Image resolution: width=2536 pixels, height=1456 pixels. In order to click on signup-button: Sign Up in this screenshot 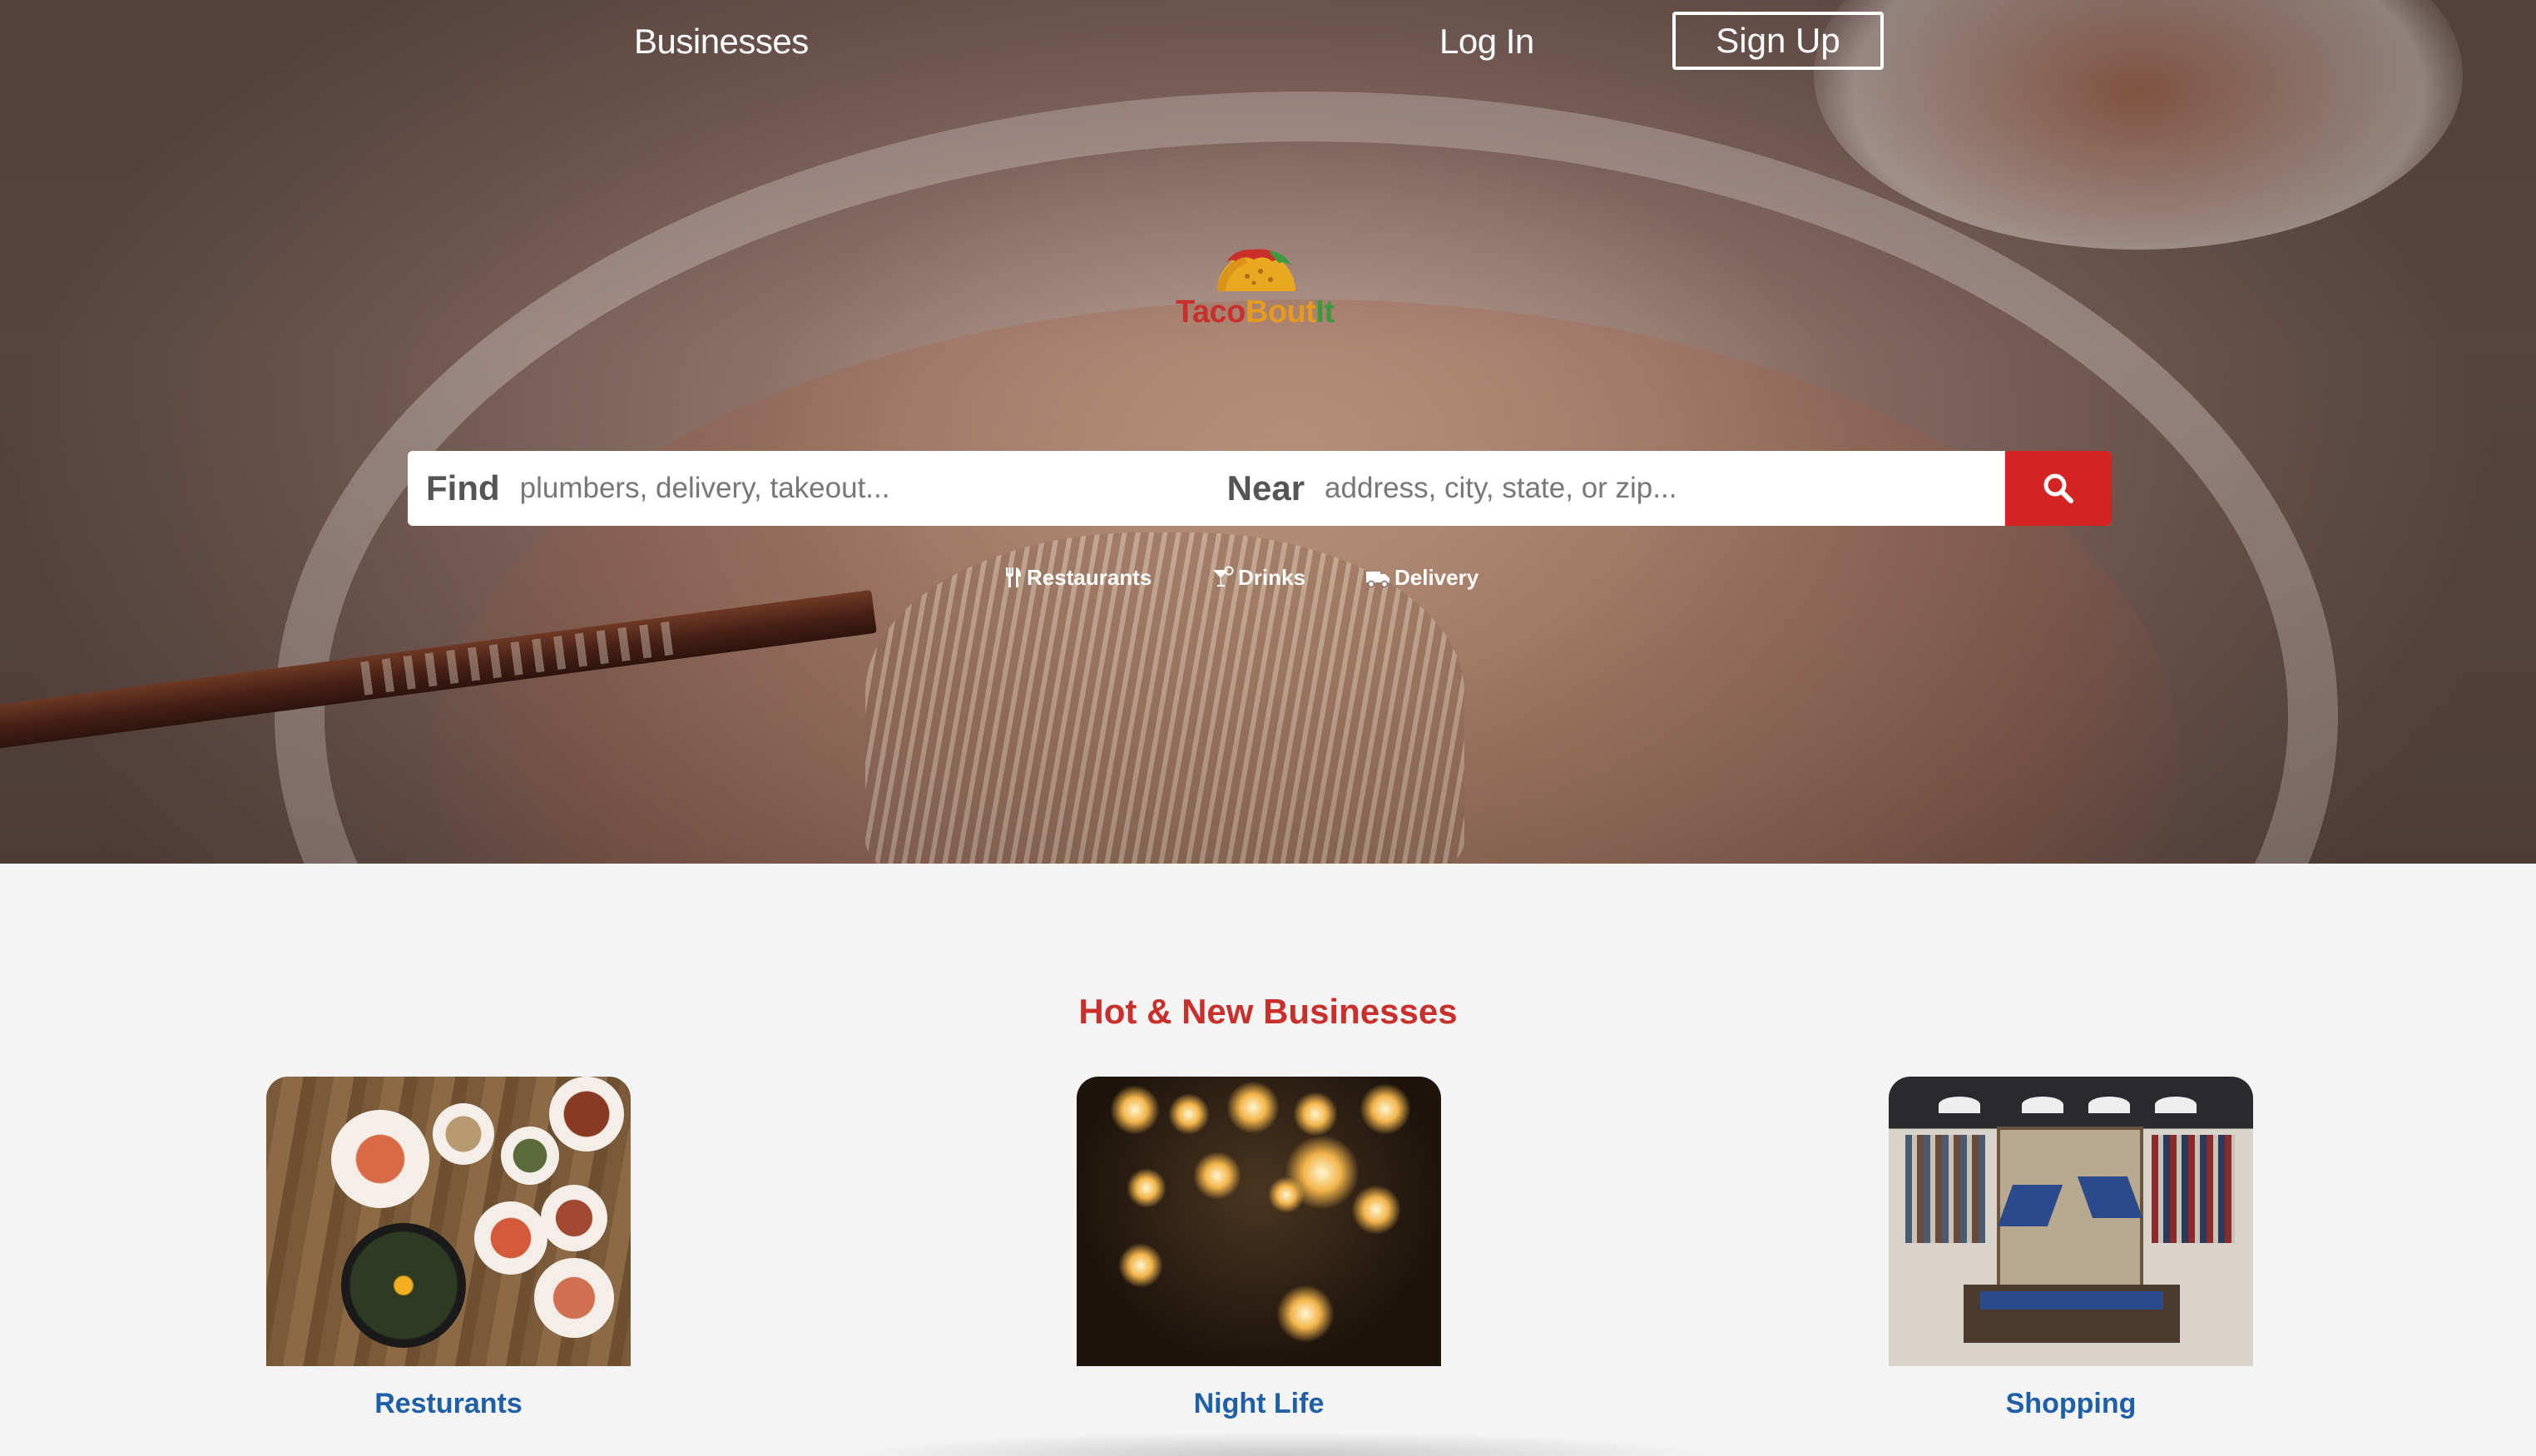, I will do `click(1778, 41)`.